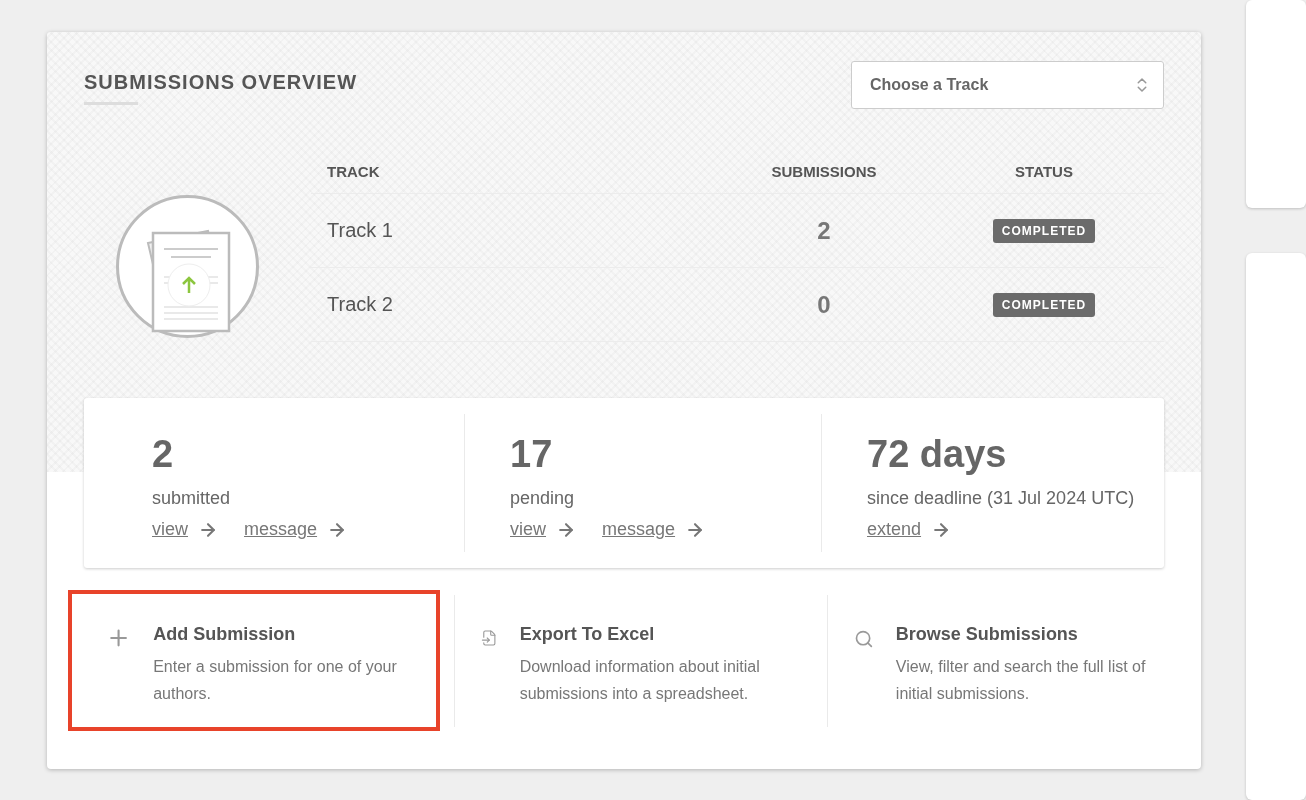 This screenshot has width=1306, height=800. Describe the element at coordinates (163, 454) in the screenshot. I see `stat-value: 2` at that location.